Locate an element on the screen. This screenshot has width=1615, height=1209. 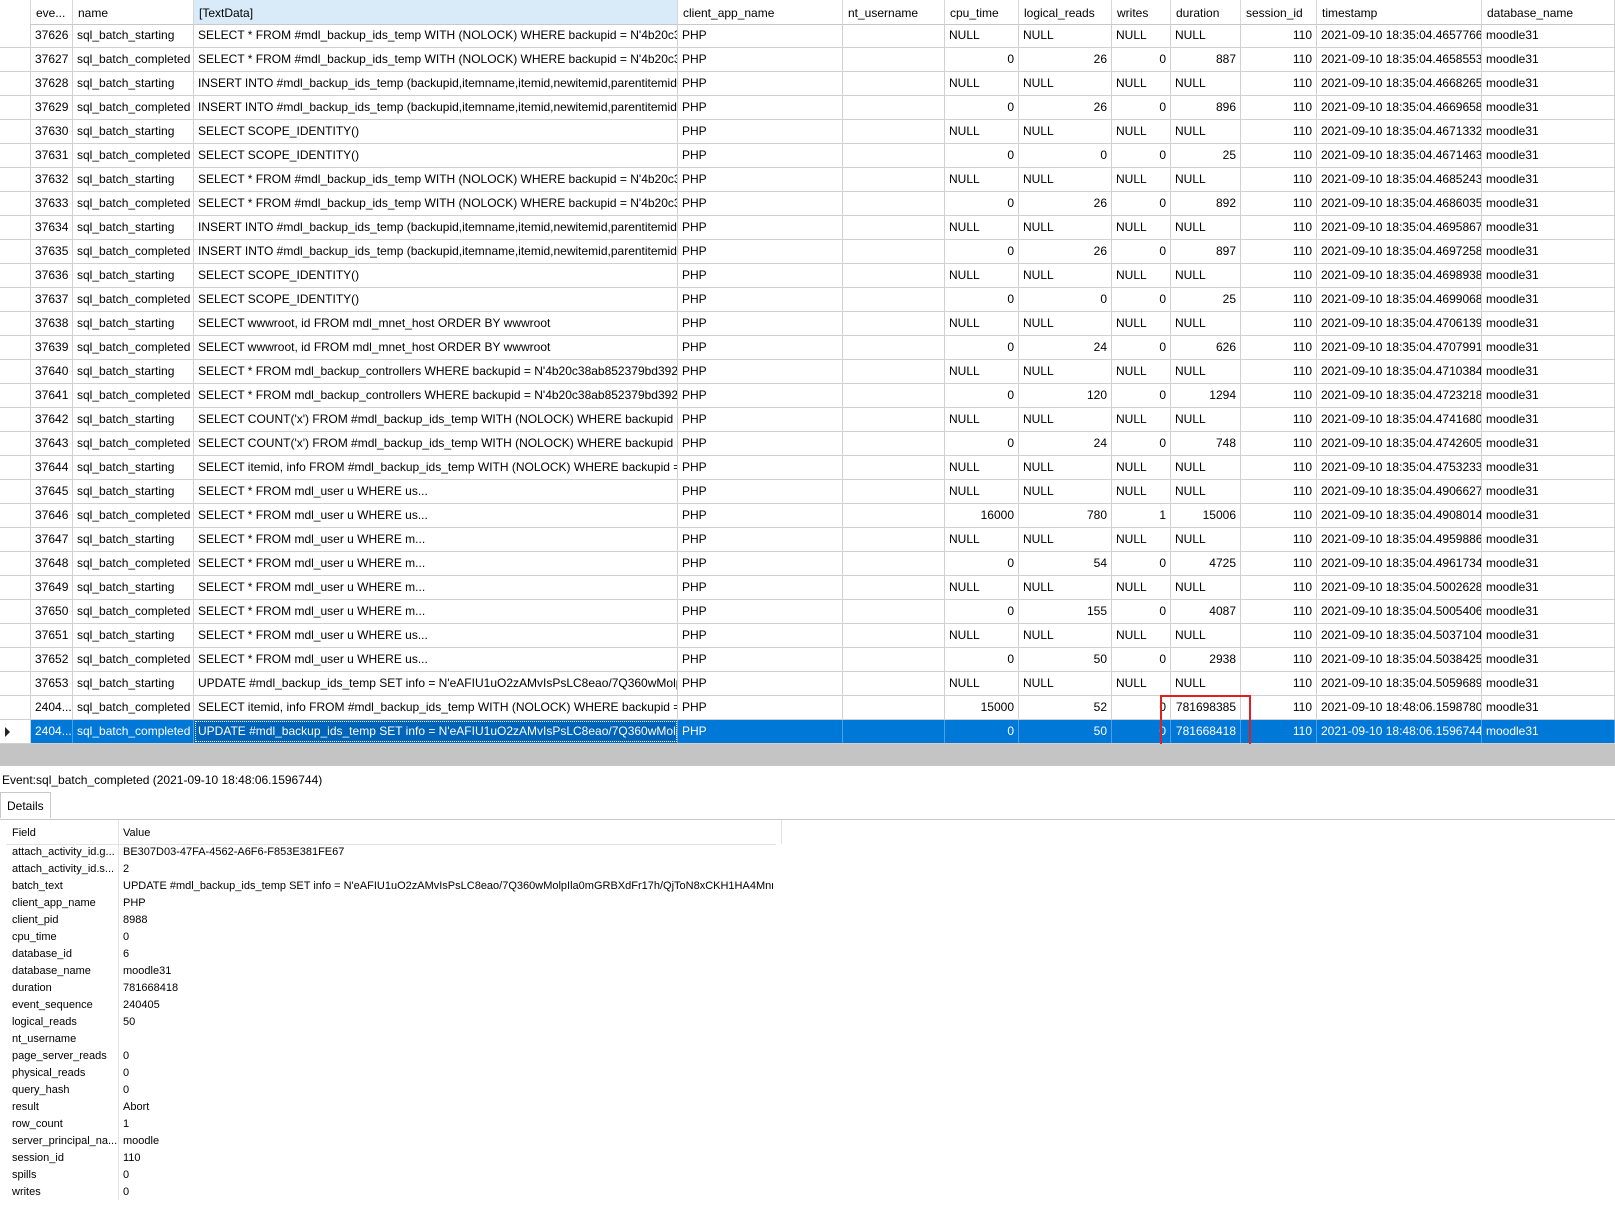
cell-event-sequence: 37640 is located at coordinates (52, 371).